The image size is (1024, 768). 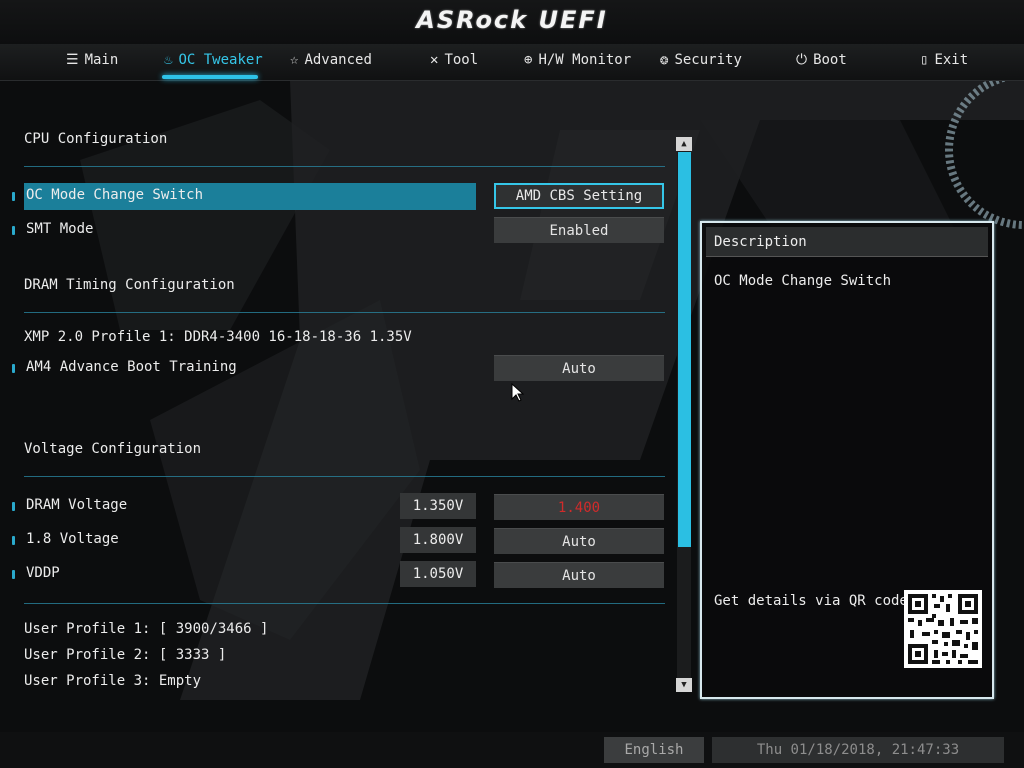 What do you see at coordinates (131, 367) in the screenshot?
I see `am4-boot-training-label: AM4 Advance Boot Training` at bounding box center [131, 367].